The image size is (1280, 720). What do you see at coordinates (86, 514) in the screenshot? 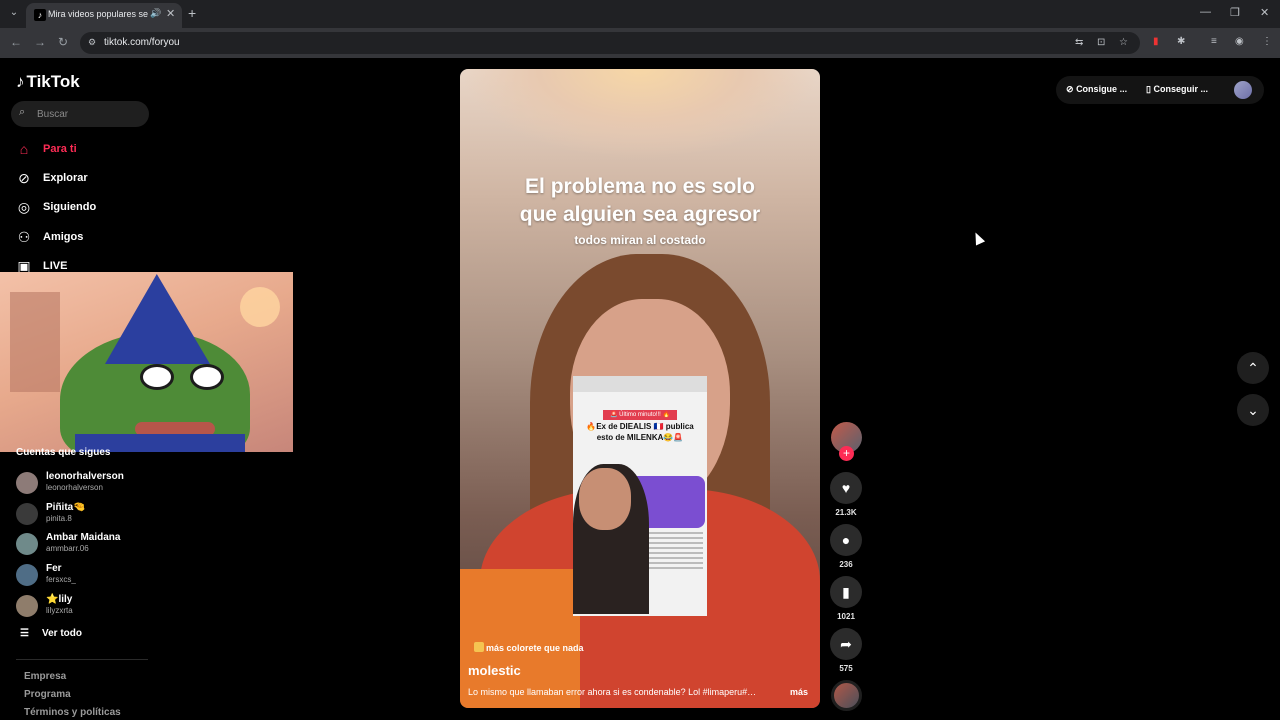
I see `following-account: Piñita🤏 pinita.8` at bounding box center [86, 514].